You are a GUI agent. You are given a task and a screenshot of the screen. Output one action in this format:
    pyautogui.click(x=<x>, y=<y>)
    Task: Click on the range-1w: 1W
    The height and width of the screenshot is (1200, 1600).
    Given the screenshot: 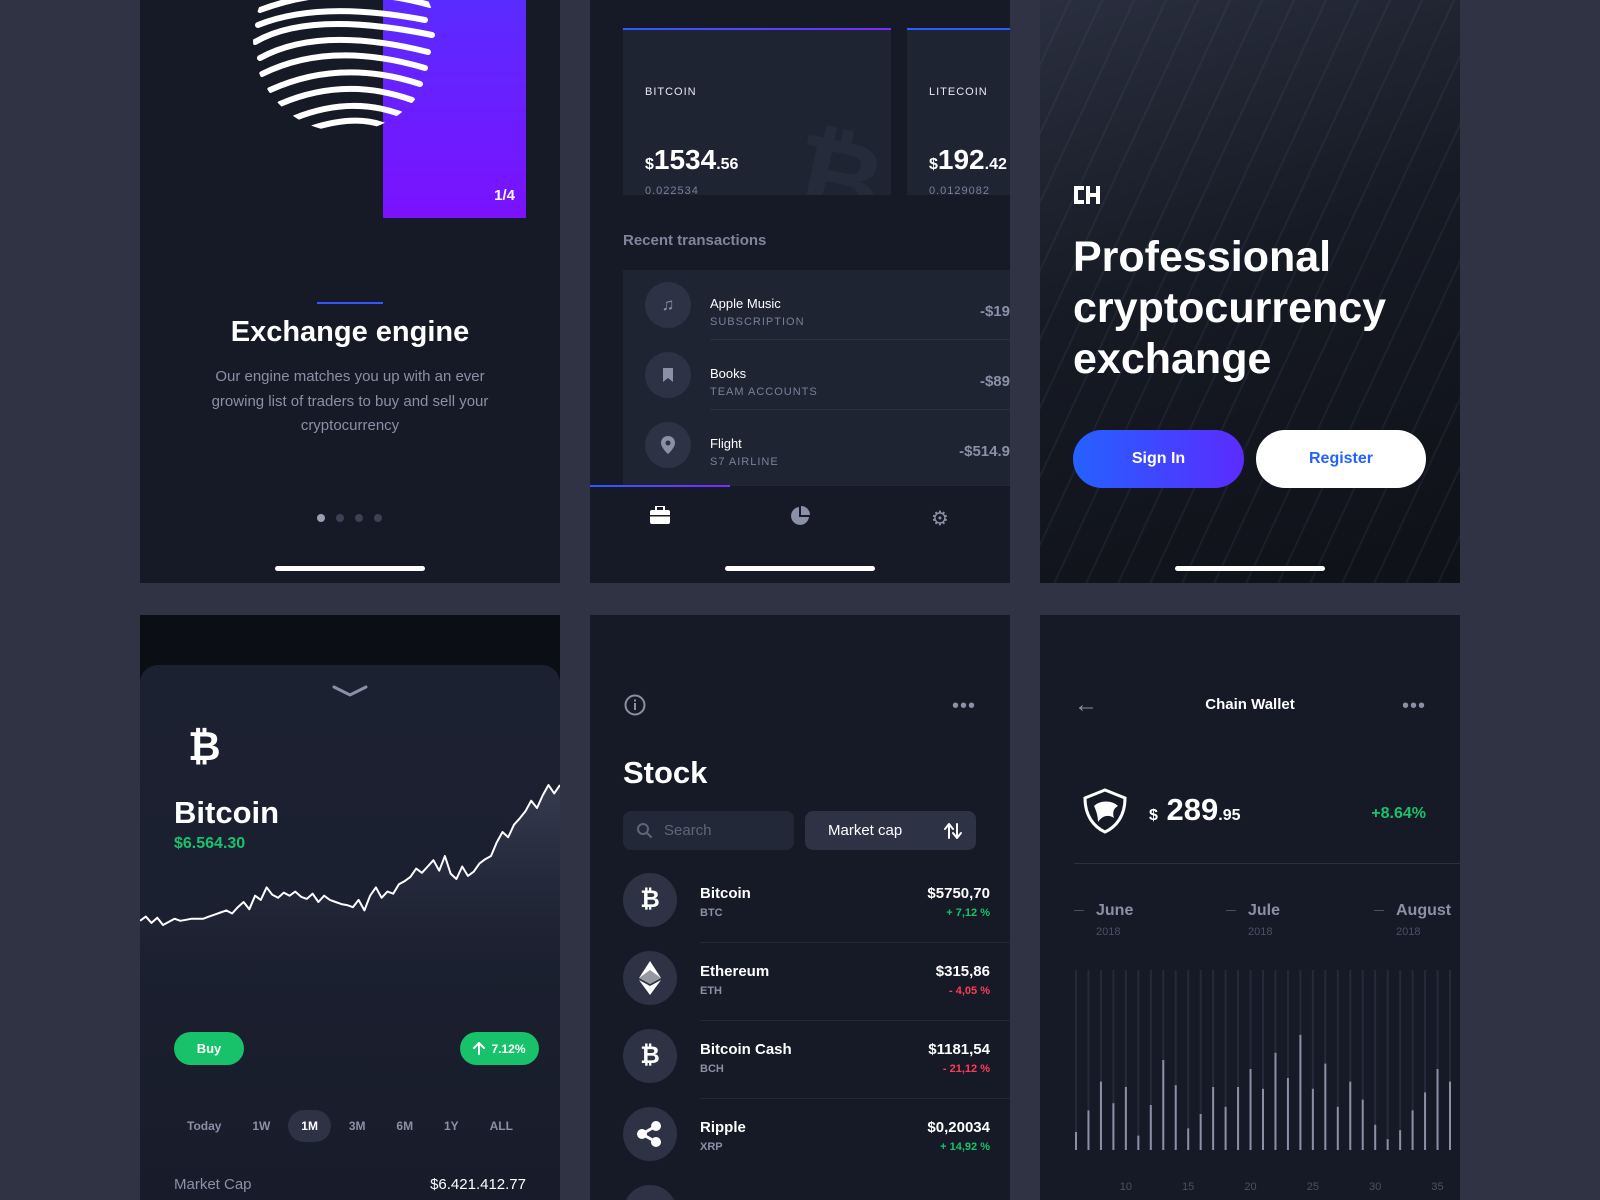 What is the action you would take?
    pyautogui.click(x=261, y=1126)
    